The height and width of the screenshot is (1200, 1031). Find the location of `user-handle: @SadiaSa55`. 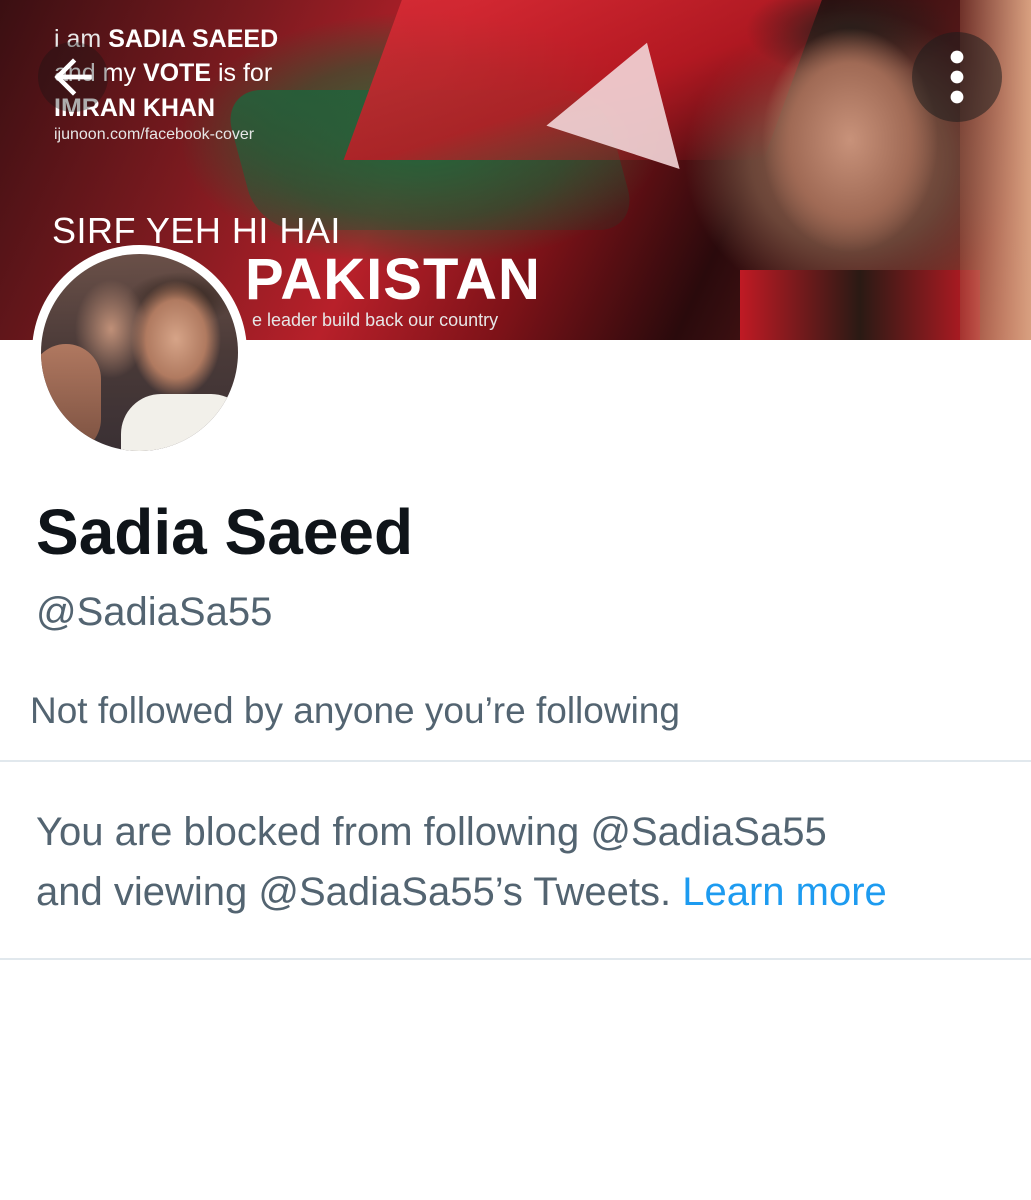

user-handle: @SadiaSa55 is located at coordinates (154, 612).